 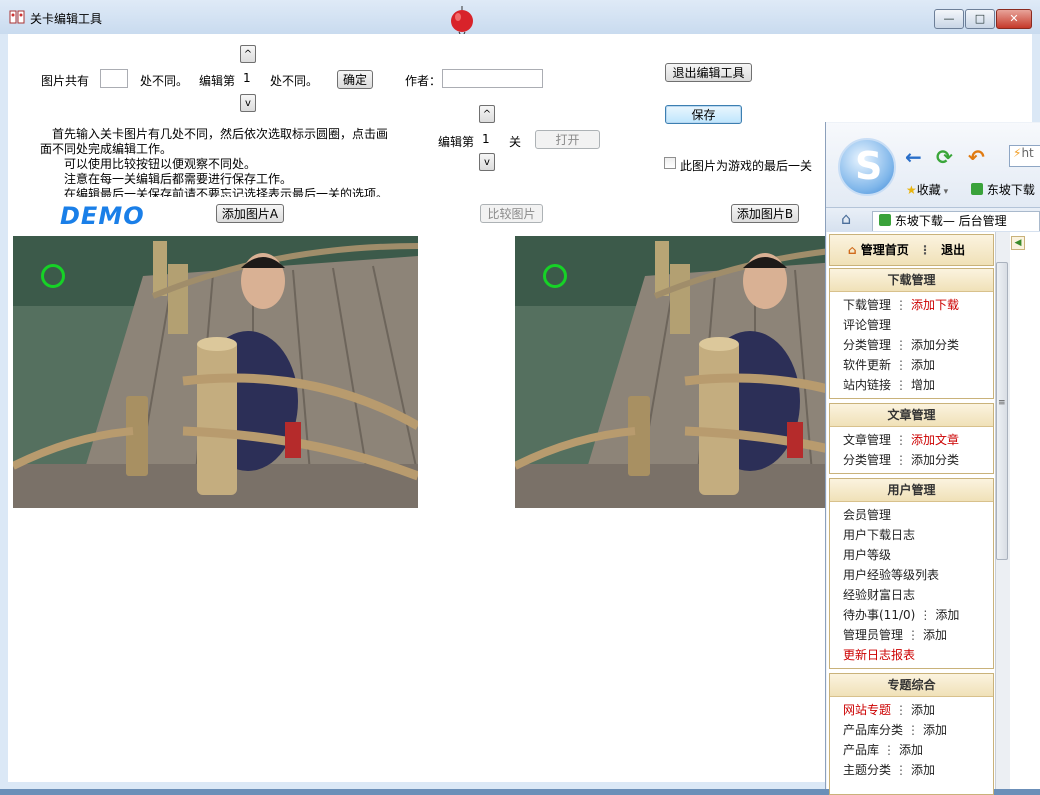 What do you see at coordinates (487, 114) in the screenshot?
I see `level-up-button: ^` at bounding box center [487, 114].